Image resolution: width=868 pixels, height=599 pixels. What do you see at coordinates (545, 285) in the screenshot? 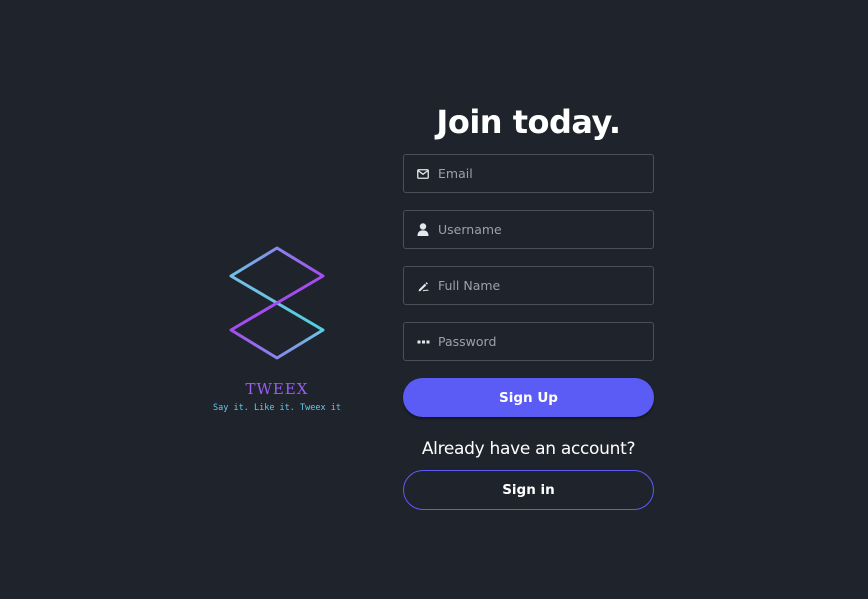
I see `full-name-input` at bounding box center [545, 285].